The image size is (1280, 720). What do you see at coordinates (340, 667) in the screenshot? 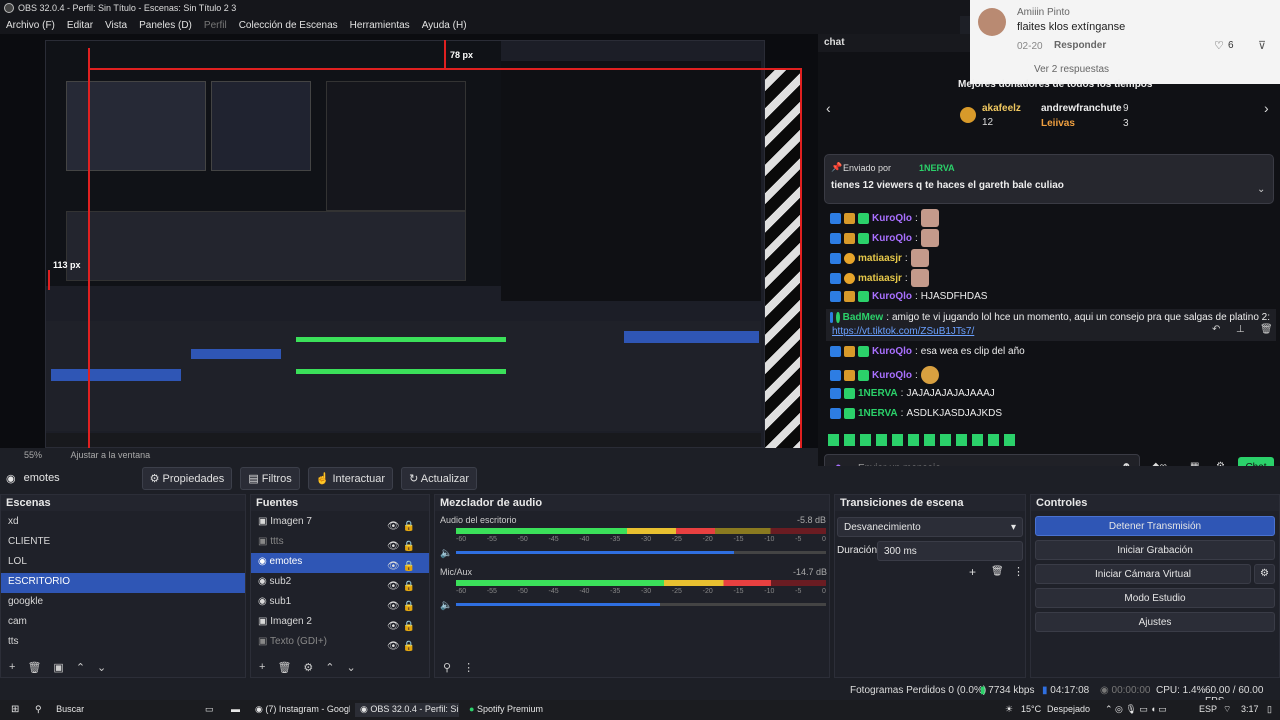
I see `sources-toolbar: + 🗑 ⚙ ⌃ ⌄` at bounding box center [340, 667].